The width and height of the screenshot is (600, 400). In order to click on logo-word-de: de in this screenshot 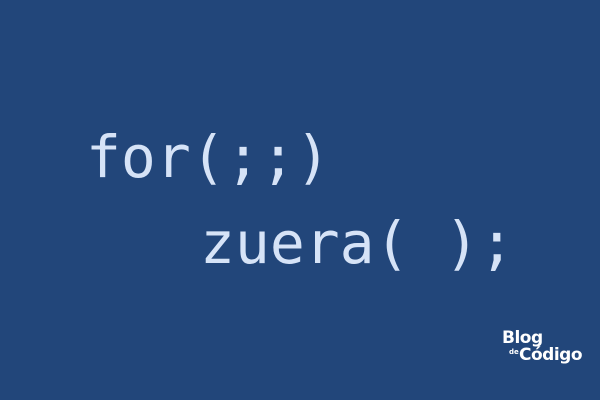, I will do `click(514, 352)`.